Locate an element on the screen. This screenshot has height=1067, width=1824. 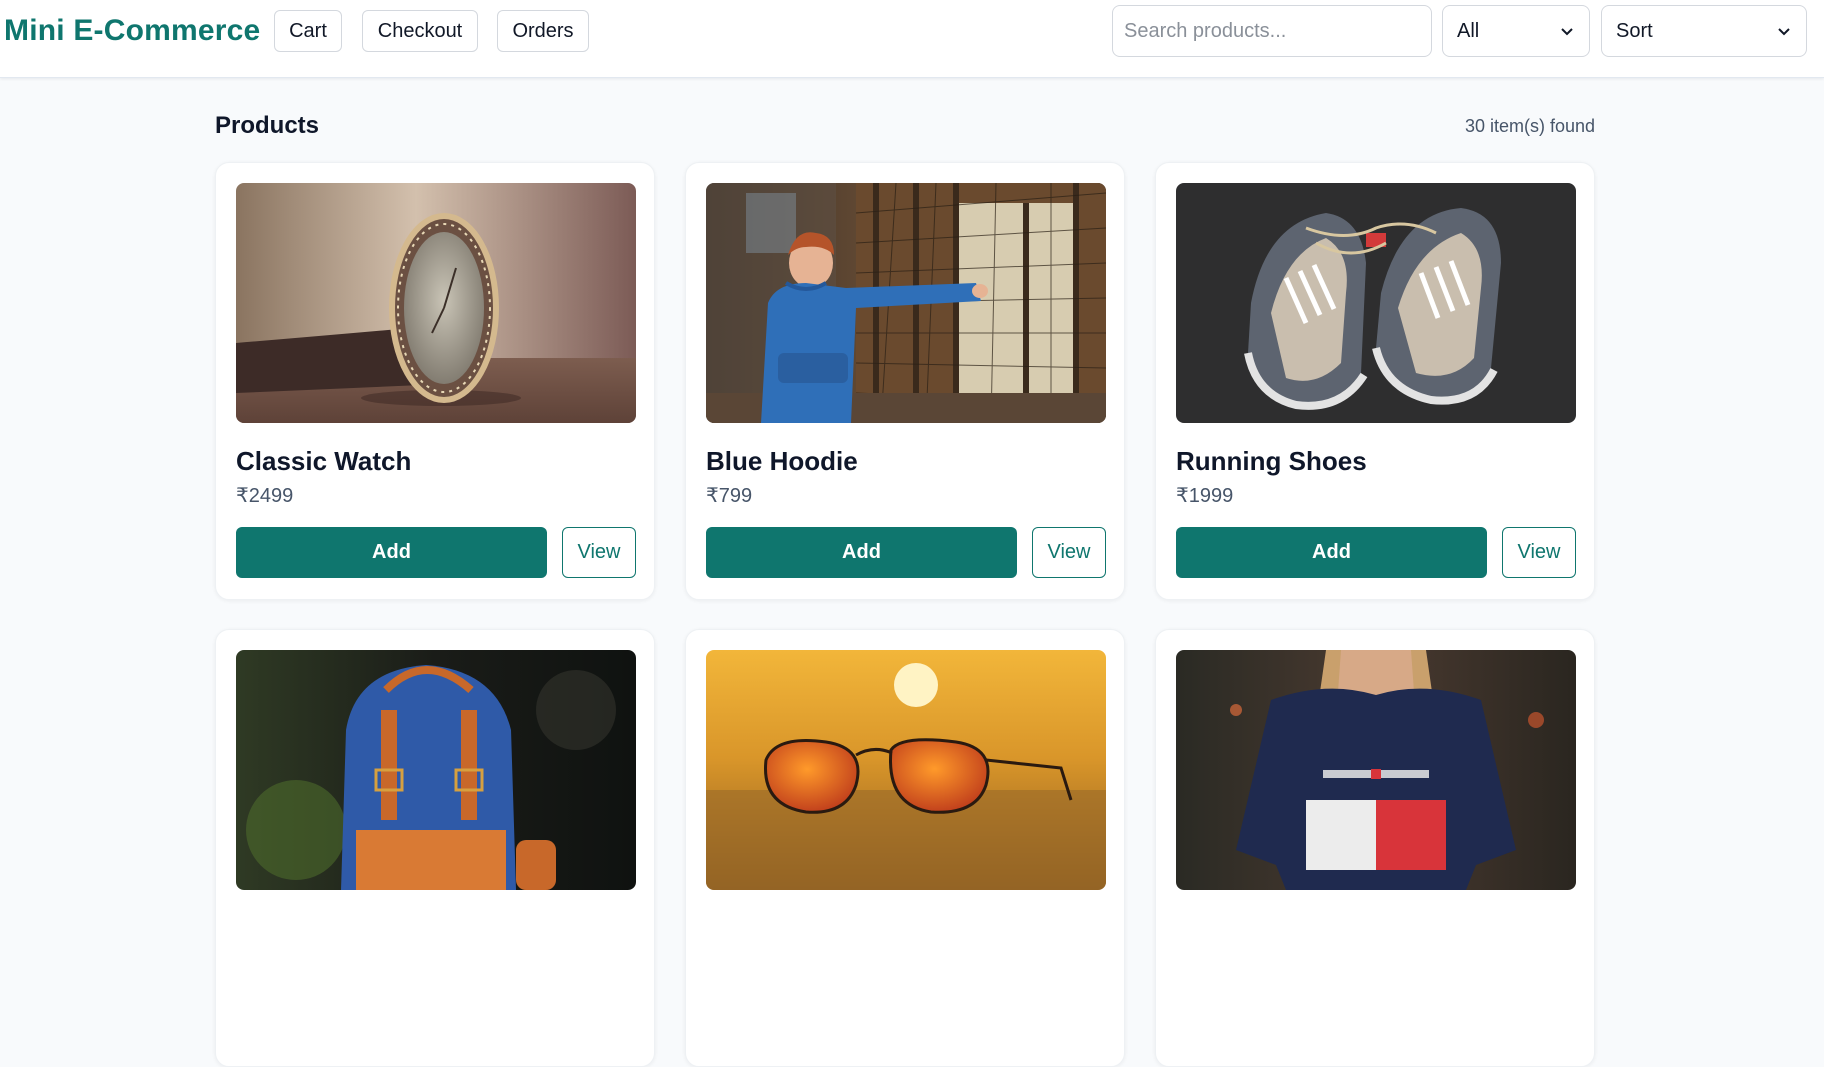
product-name: Classic Watch is located at coordinates (323, 461).